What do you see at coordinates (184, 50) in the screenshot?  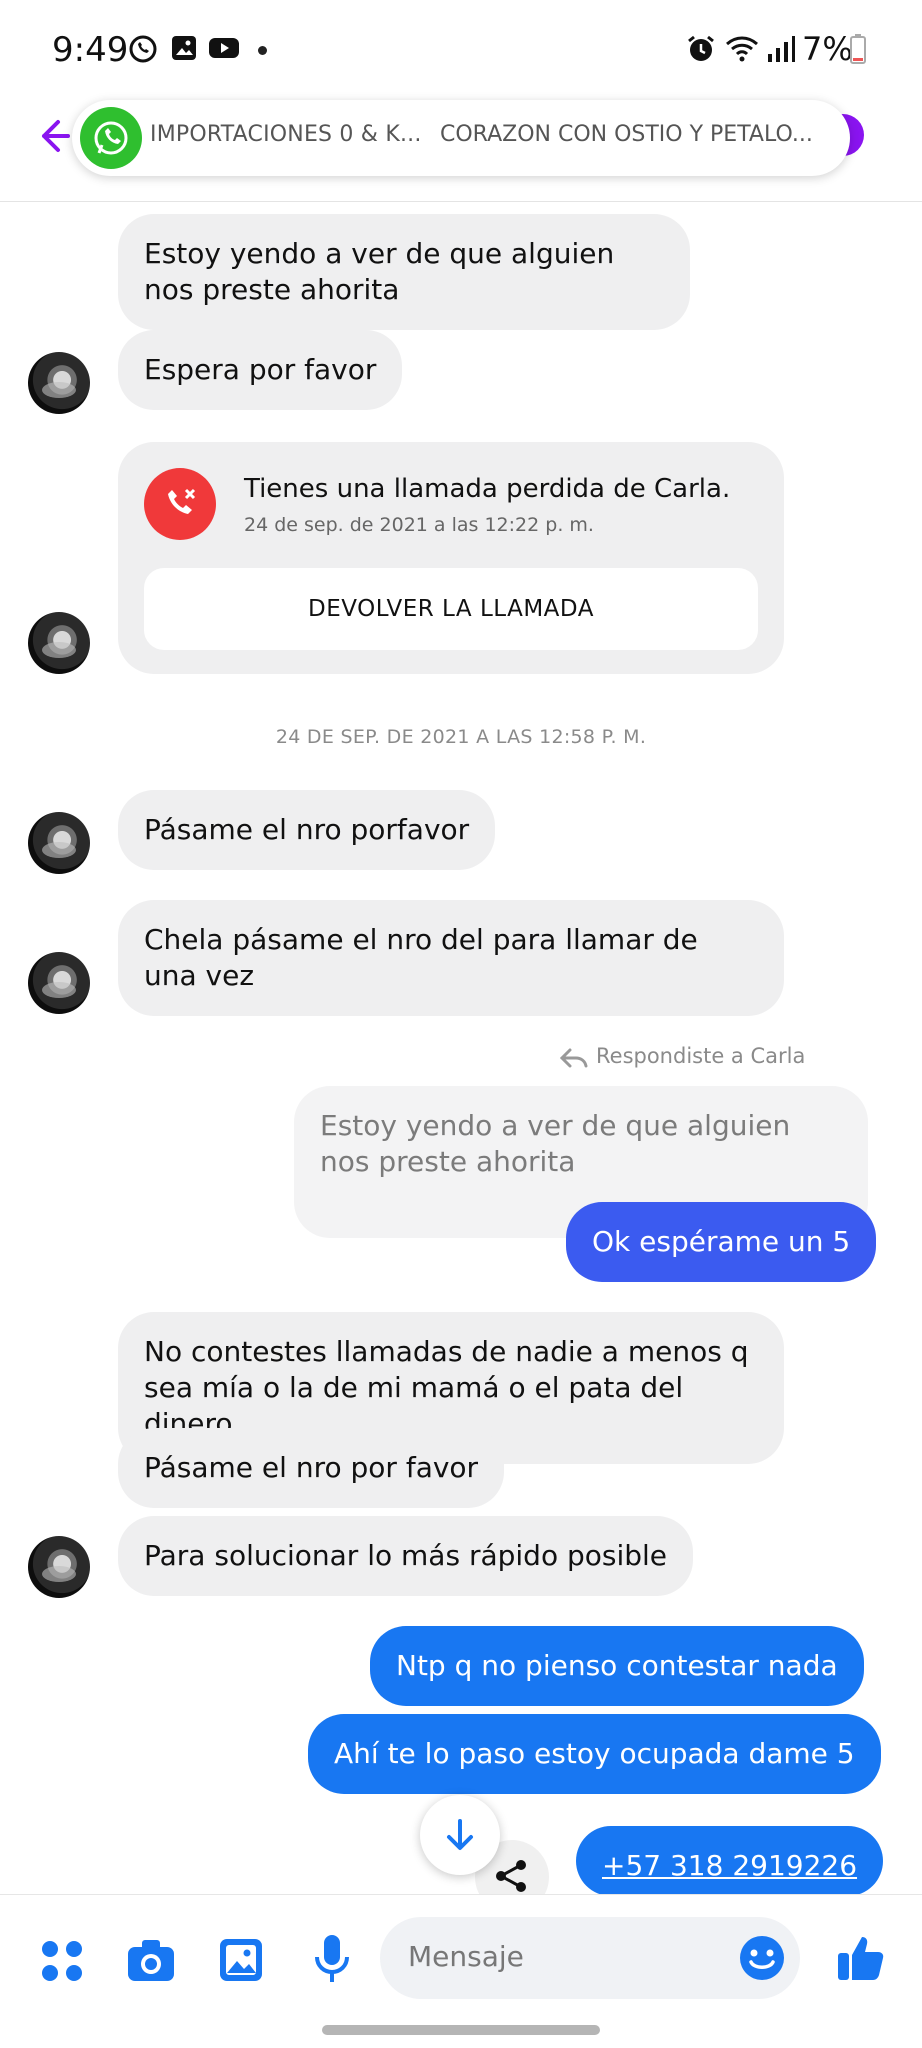 I see `gallery-icon` at bounding box center [184, 50].